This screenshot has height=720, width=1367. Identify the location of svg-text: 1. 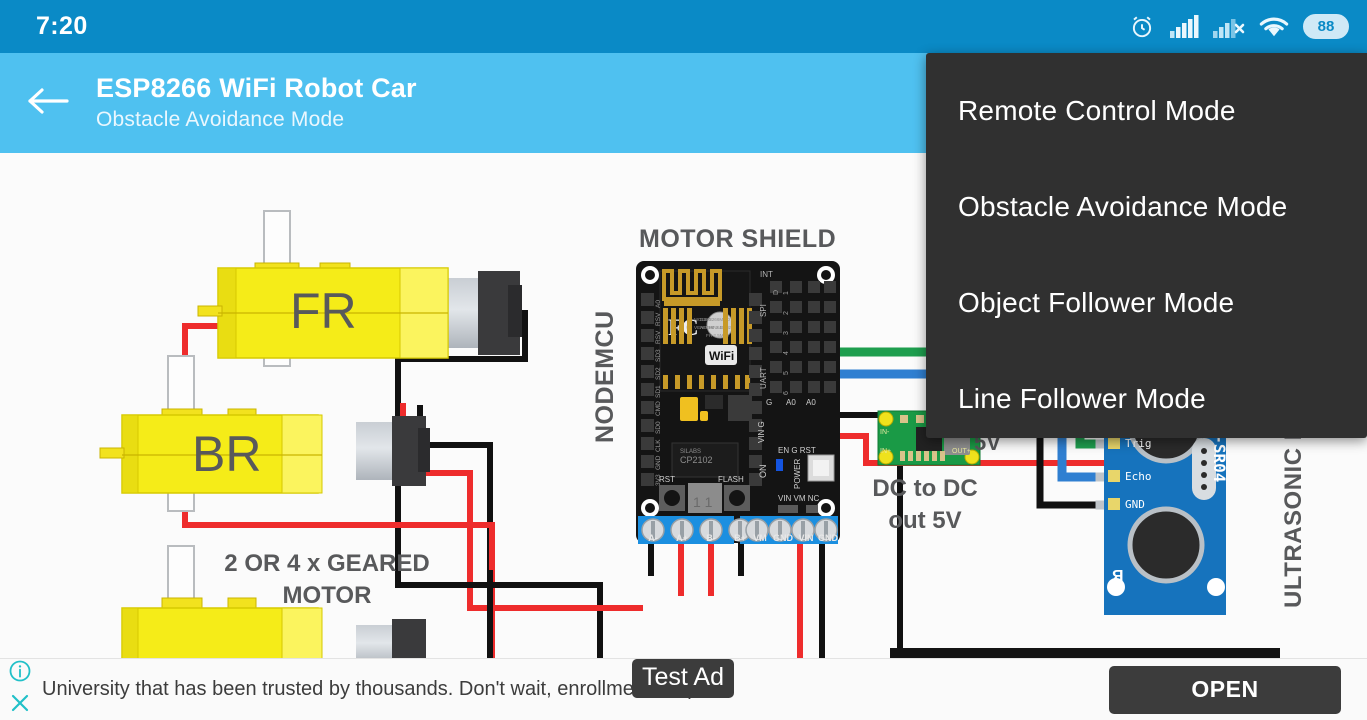
(786, 293).